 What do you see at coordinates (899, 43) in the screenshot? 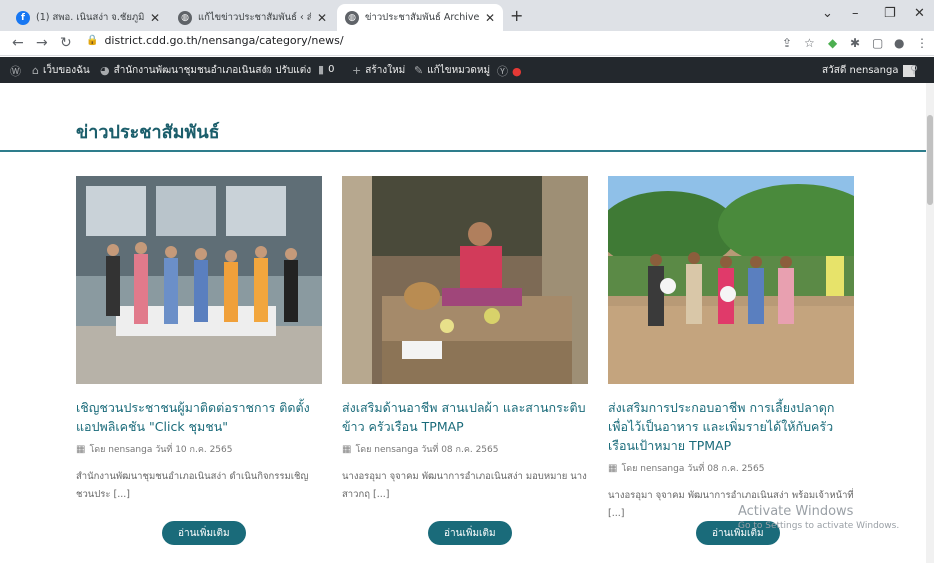
I see `profile-icon: ●` at bounding box center [899, 43].